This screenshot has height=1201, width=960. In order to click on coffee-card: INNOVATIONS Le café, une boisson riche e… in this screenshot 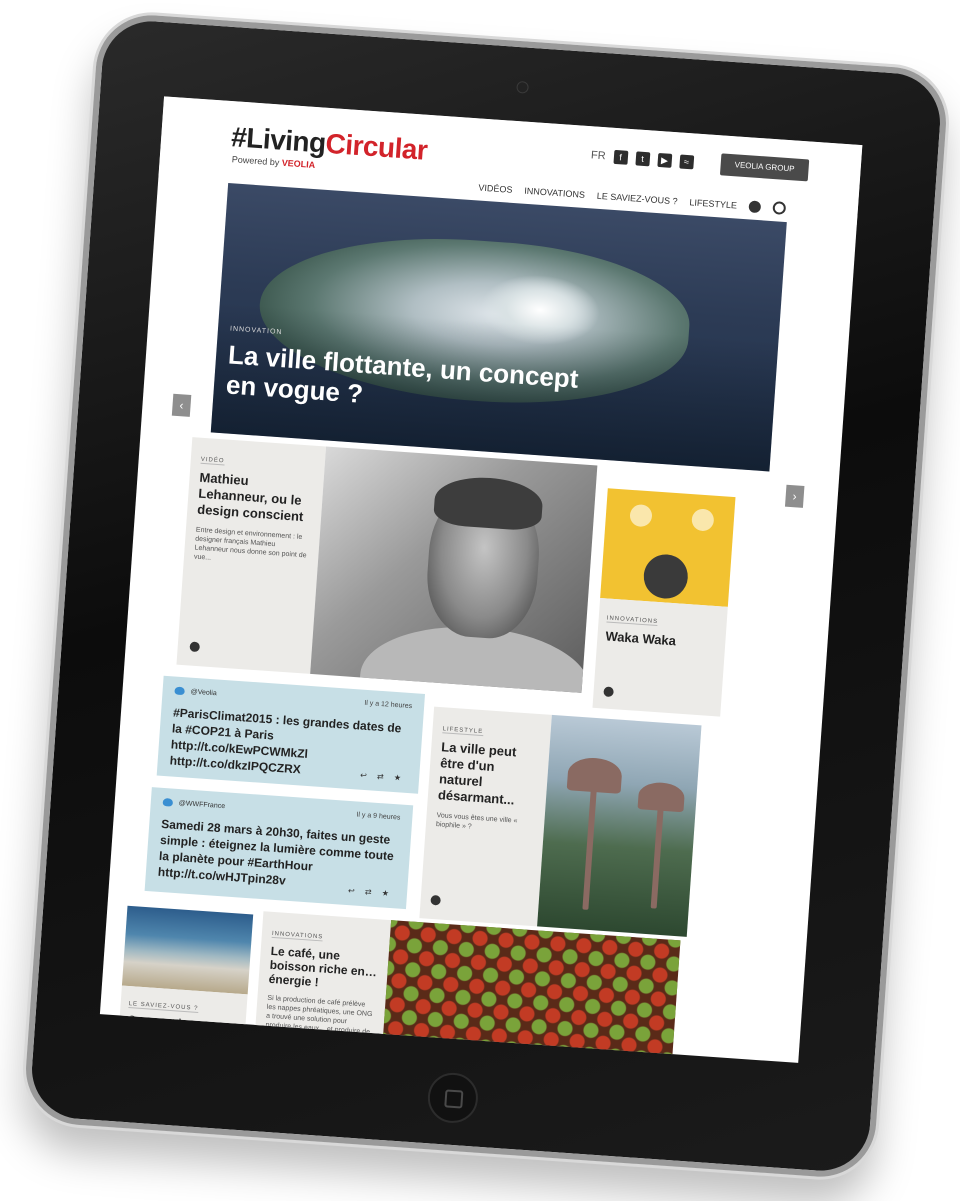, I will do `click(322, 987)`.